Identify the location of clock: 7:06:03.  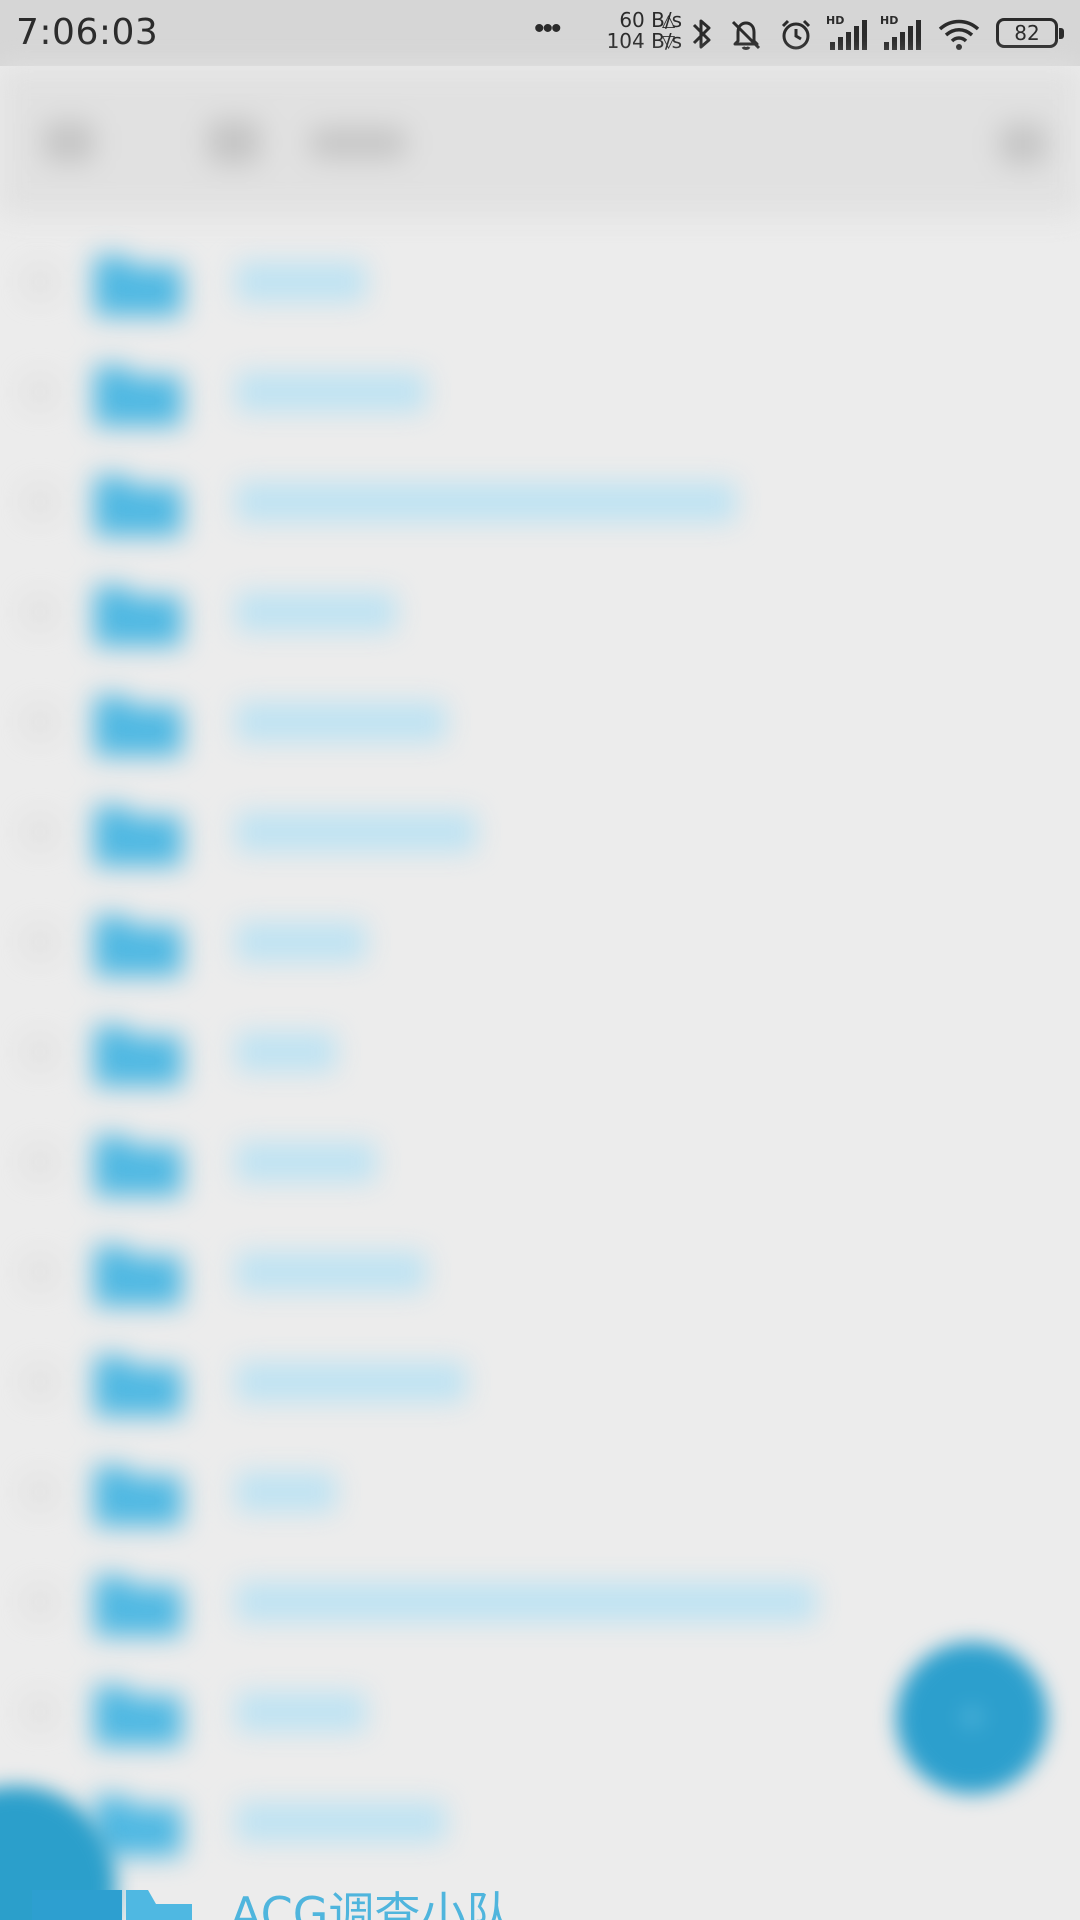
(87, 32).